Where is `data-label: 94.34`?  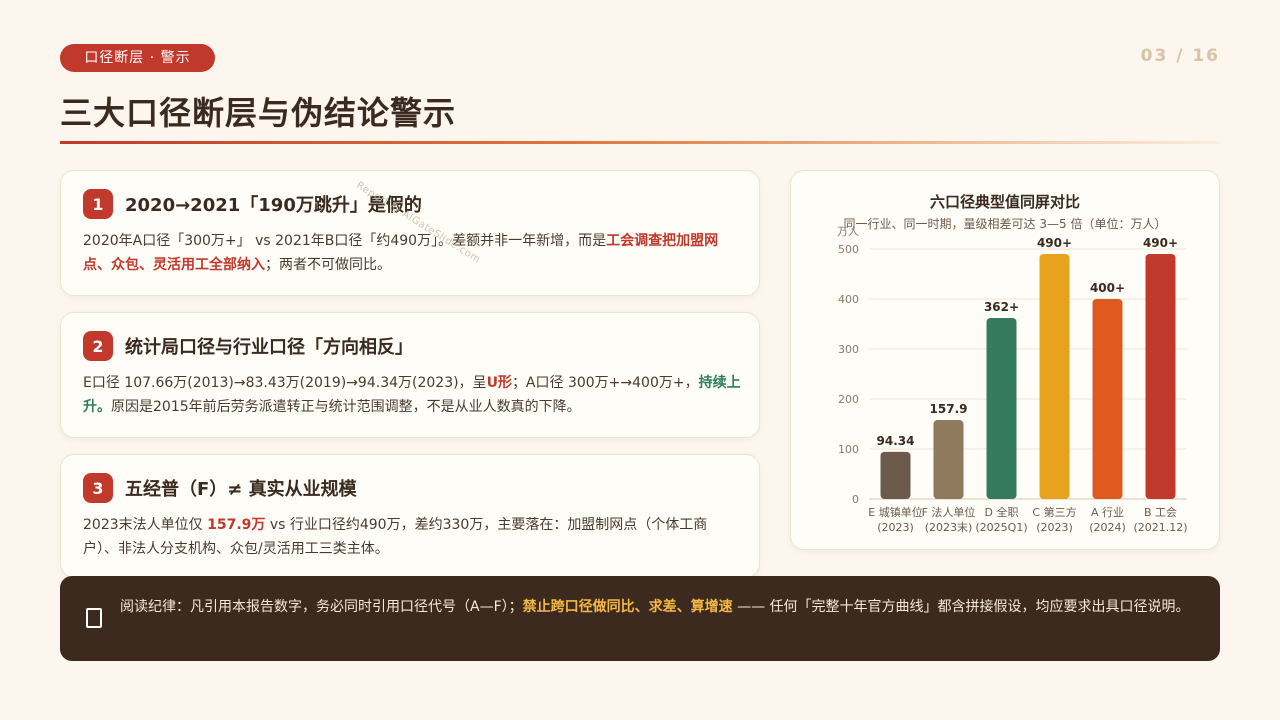 data-label: 94.34 is located at coordinates (896, 441).